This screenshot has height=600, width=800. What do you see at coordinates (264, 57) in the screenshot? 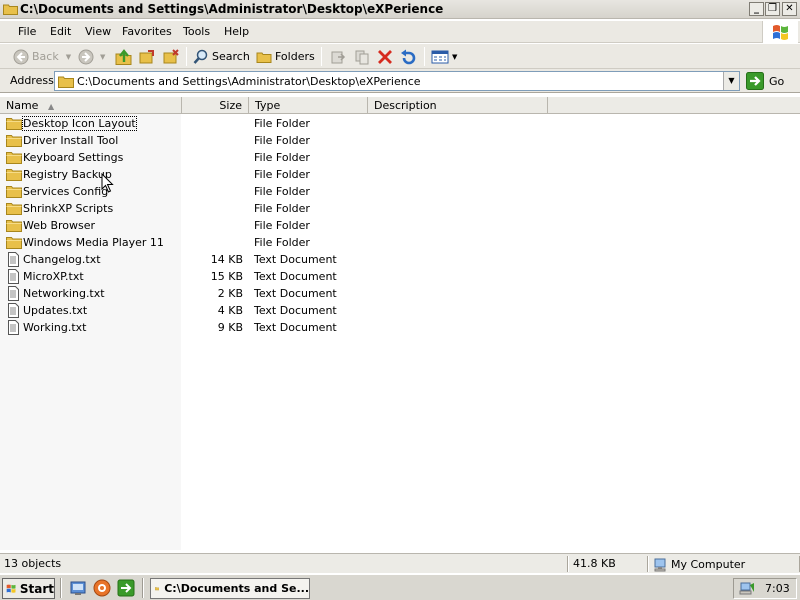
I see `folders-icon` at bounding box center [264, 57].